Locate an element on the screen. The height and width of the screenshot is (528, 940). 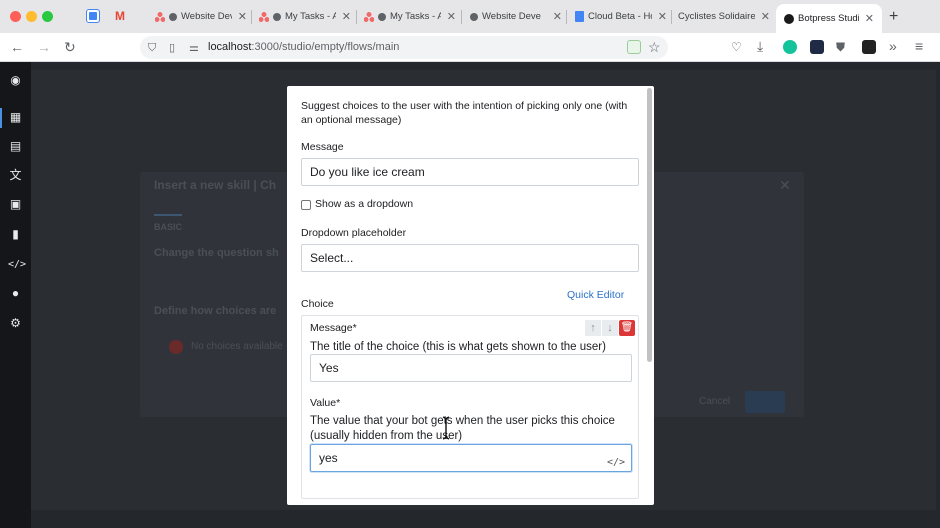
move-down-icon: ↓ is located at coordinates (610, 328).